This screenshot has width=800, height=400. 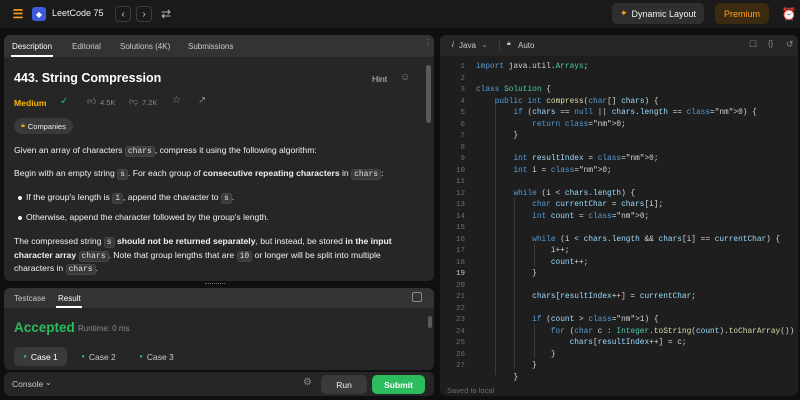 I want to click on autocomplete-mode: Auto, so click(x=526, y=45).